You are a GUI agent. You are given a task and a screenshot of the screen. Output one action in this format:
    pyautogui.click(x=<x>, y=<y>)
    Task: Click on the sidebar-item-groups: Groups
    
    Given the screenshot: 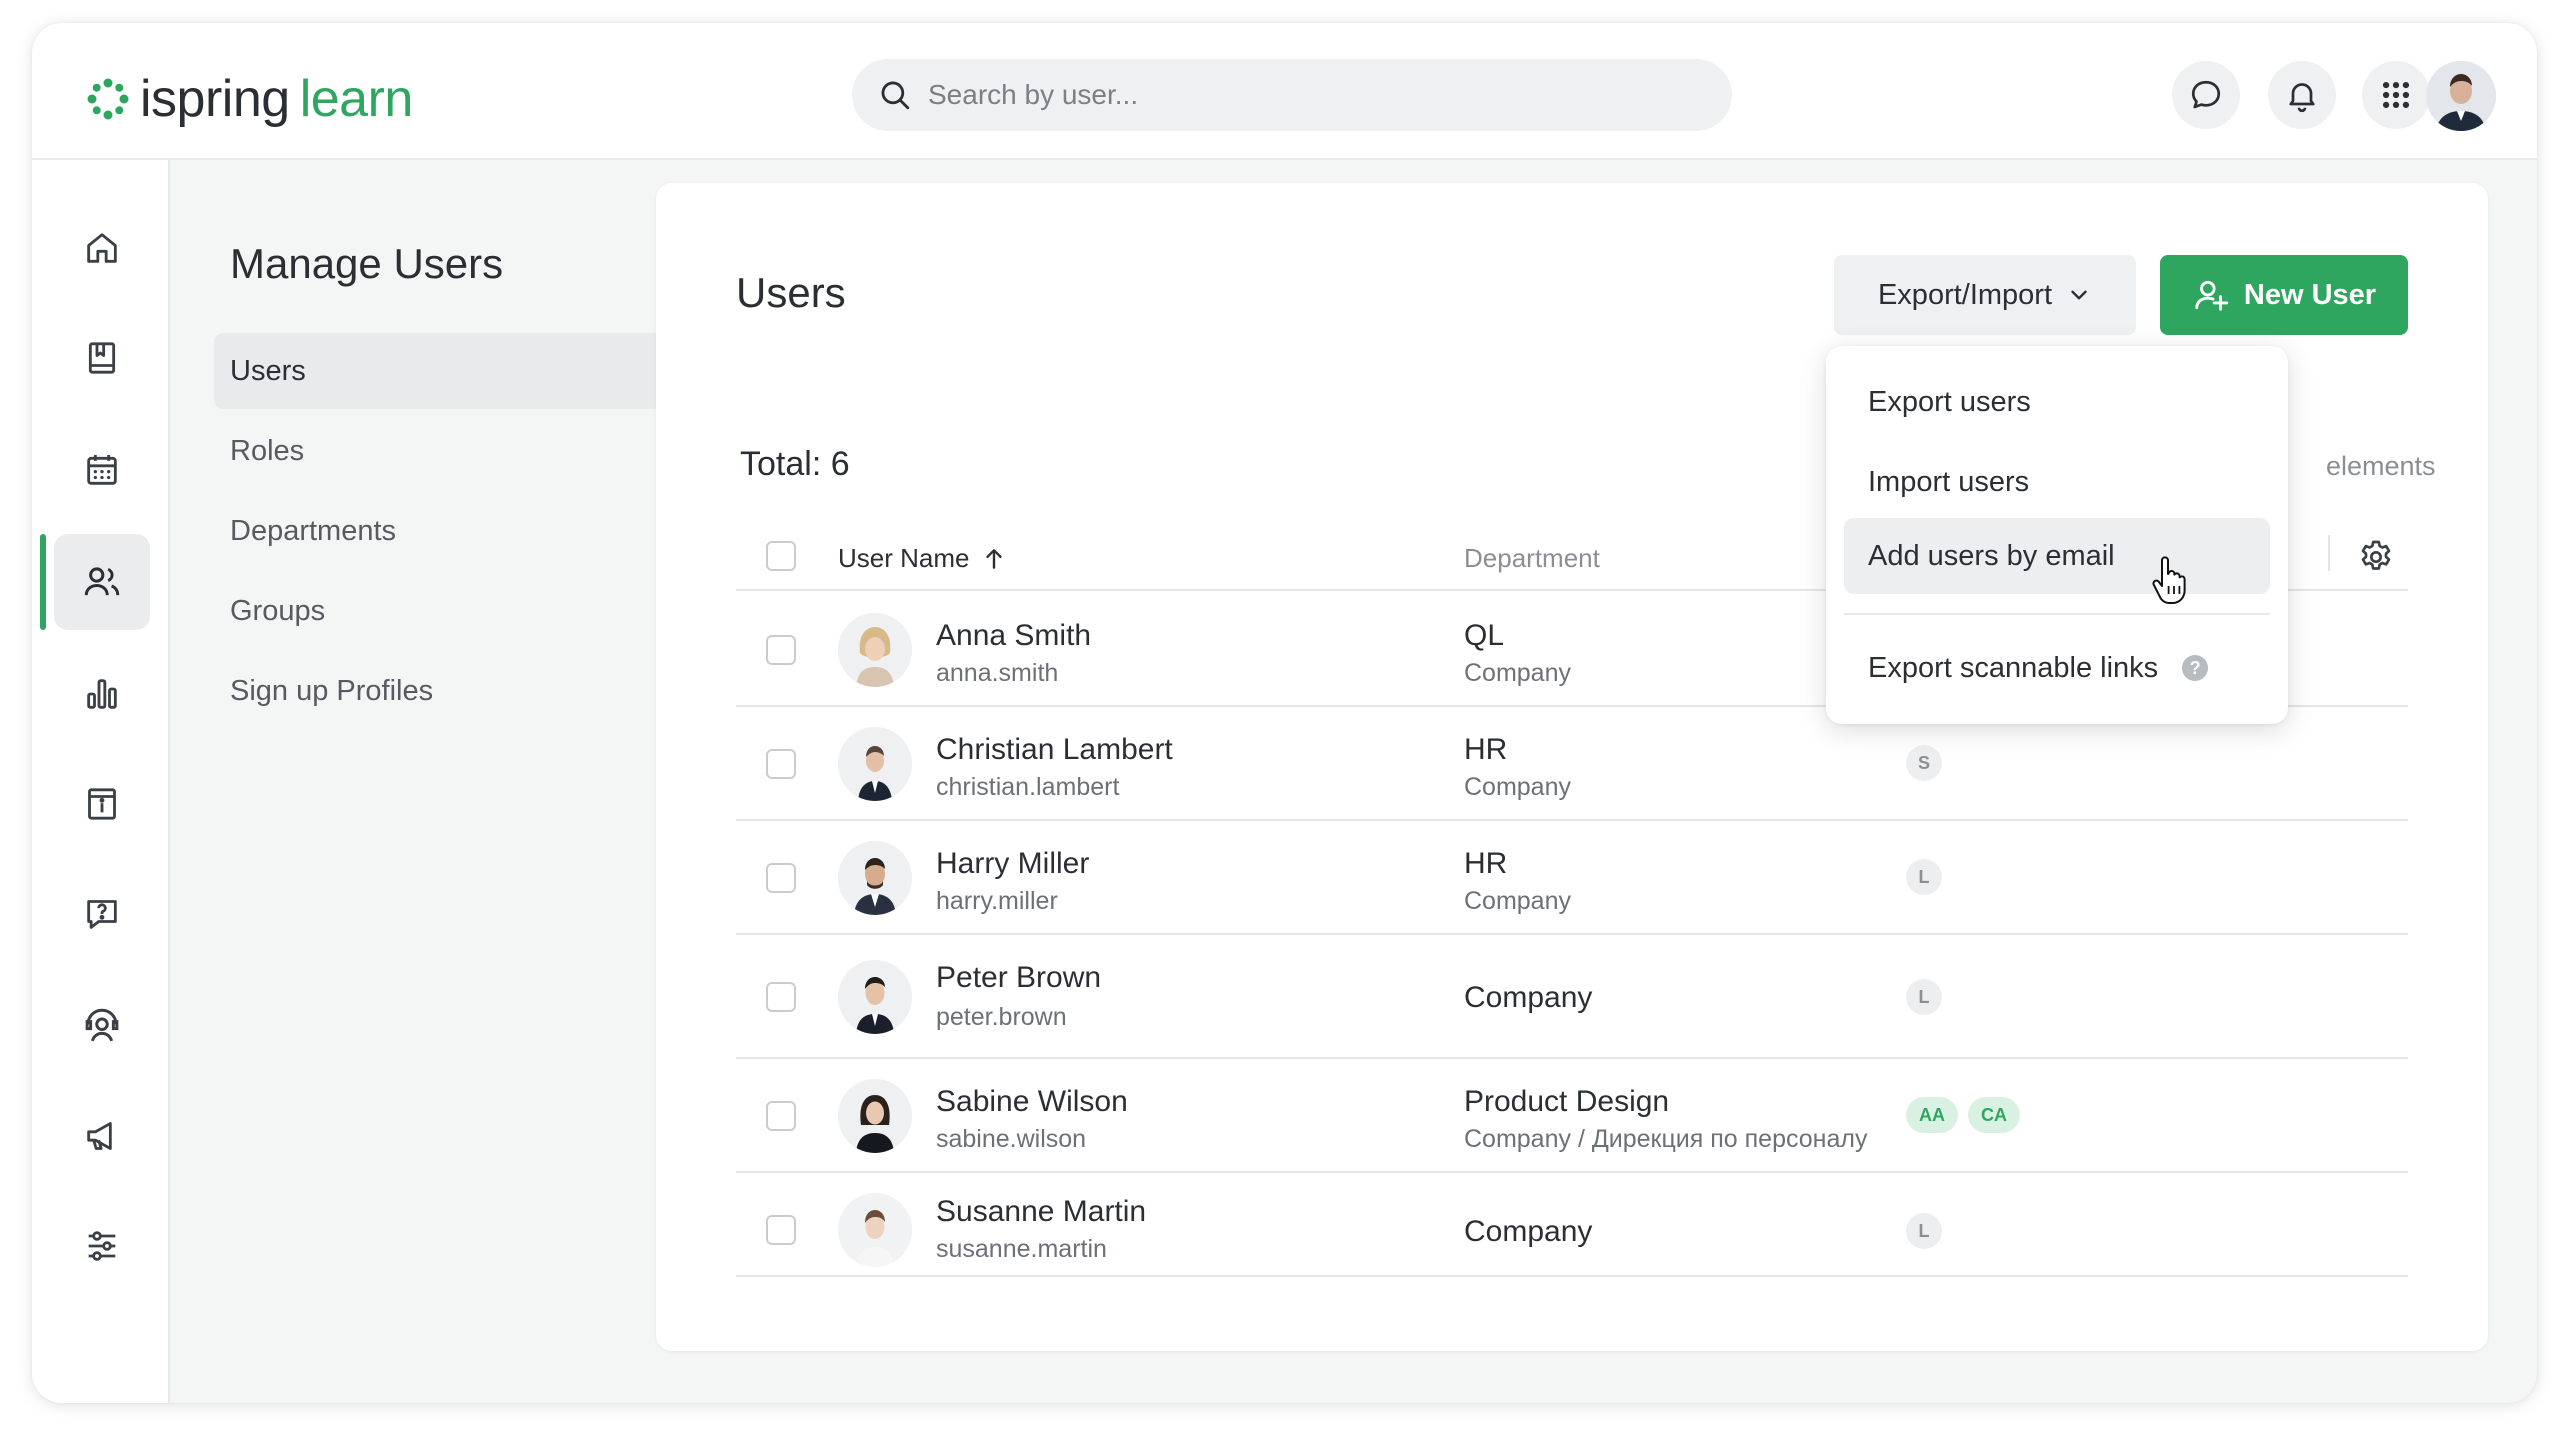 What is the action you would take?
    pyautogui.click(x=438, y=611)
    